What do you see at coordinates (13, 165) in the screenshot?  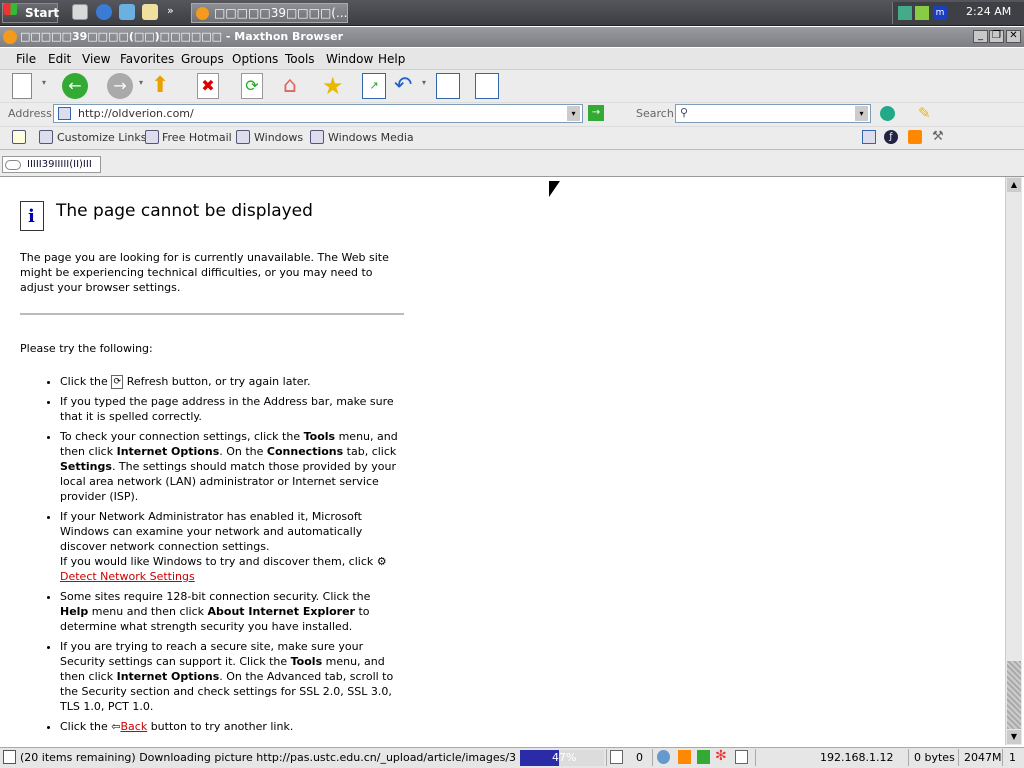 I see `tab-status-icon` at bounding box center [13, 165].